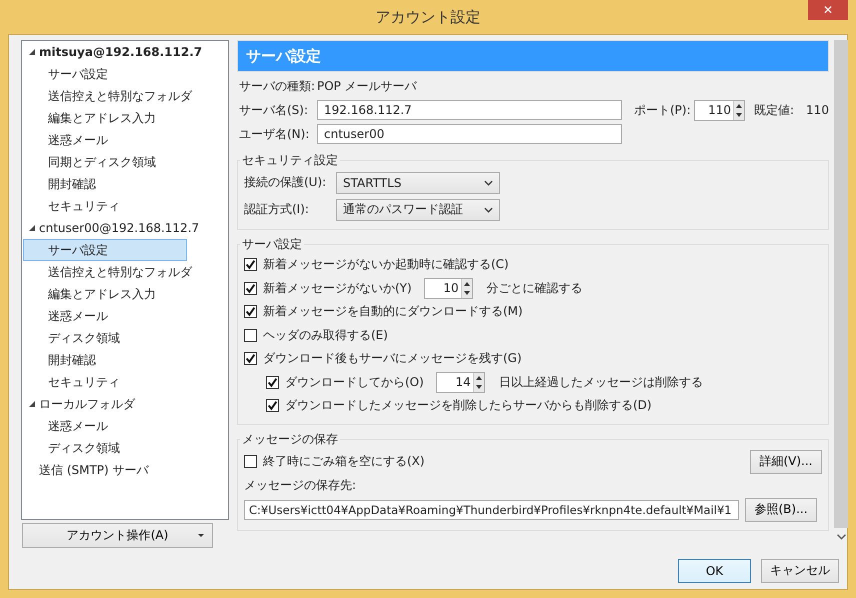  I want to click on field-label: ユーザ名(N):, so click(274, 134).